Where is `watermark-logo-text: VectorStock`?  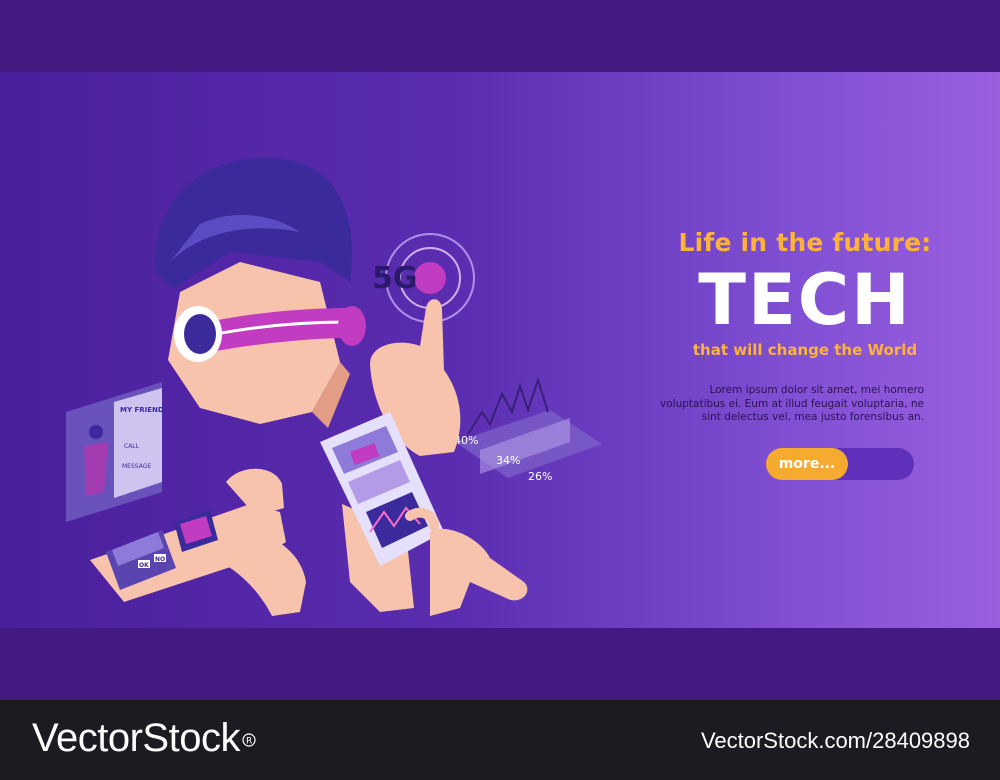
watermark-logo-text: VectorStock is located at coordinates (136, 738).